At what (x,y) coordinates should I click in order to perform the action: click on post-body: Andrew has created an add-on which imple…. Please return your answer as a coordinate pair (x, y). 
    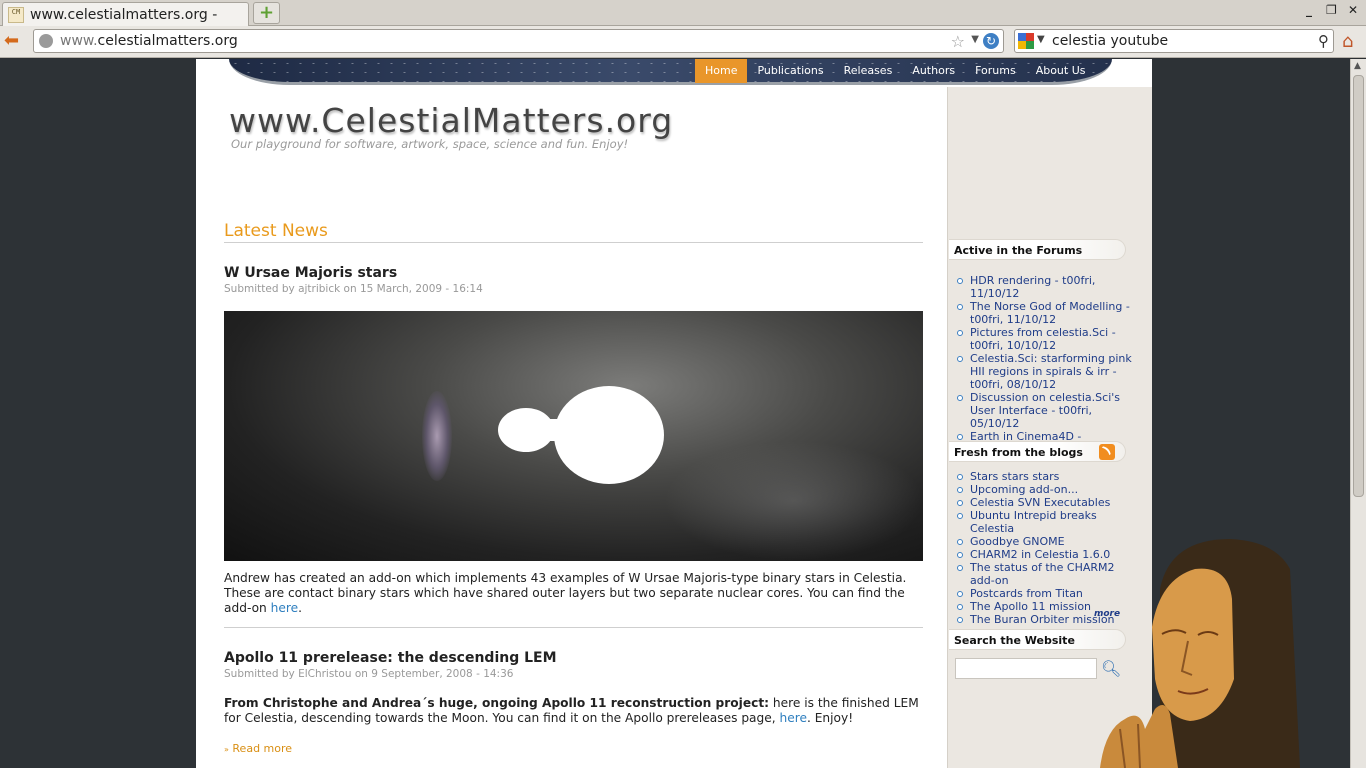
    Looking at the image, I should click on (565, 593).